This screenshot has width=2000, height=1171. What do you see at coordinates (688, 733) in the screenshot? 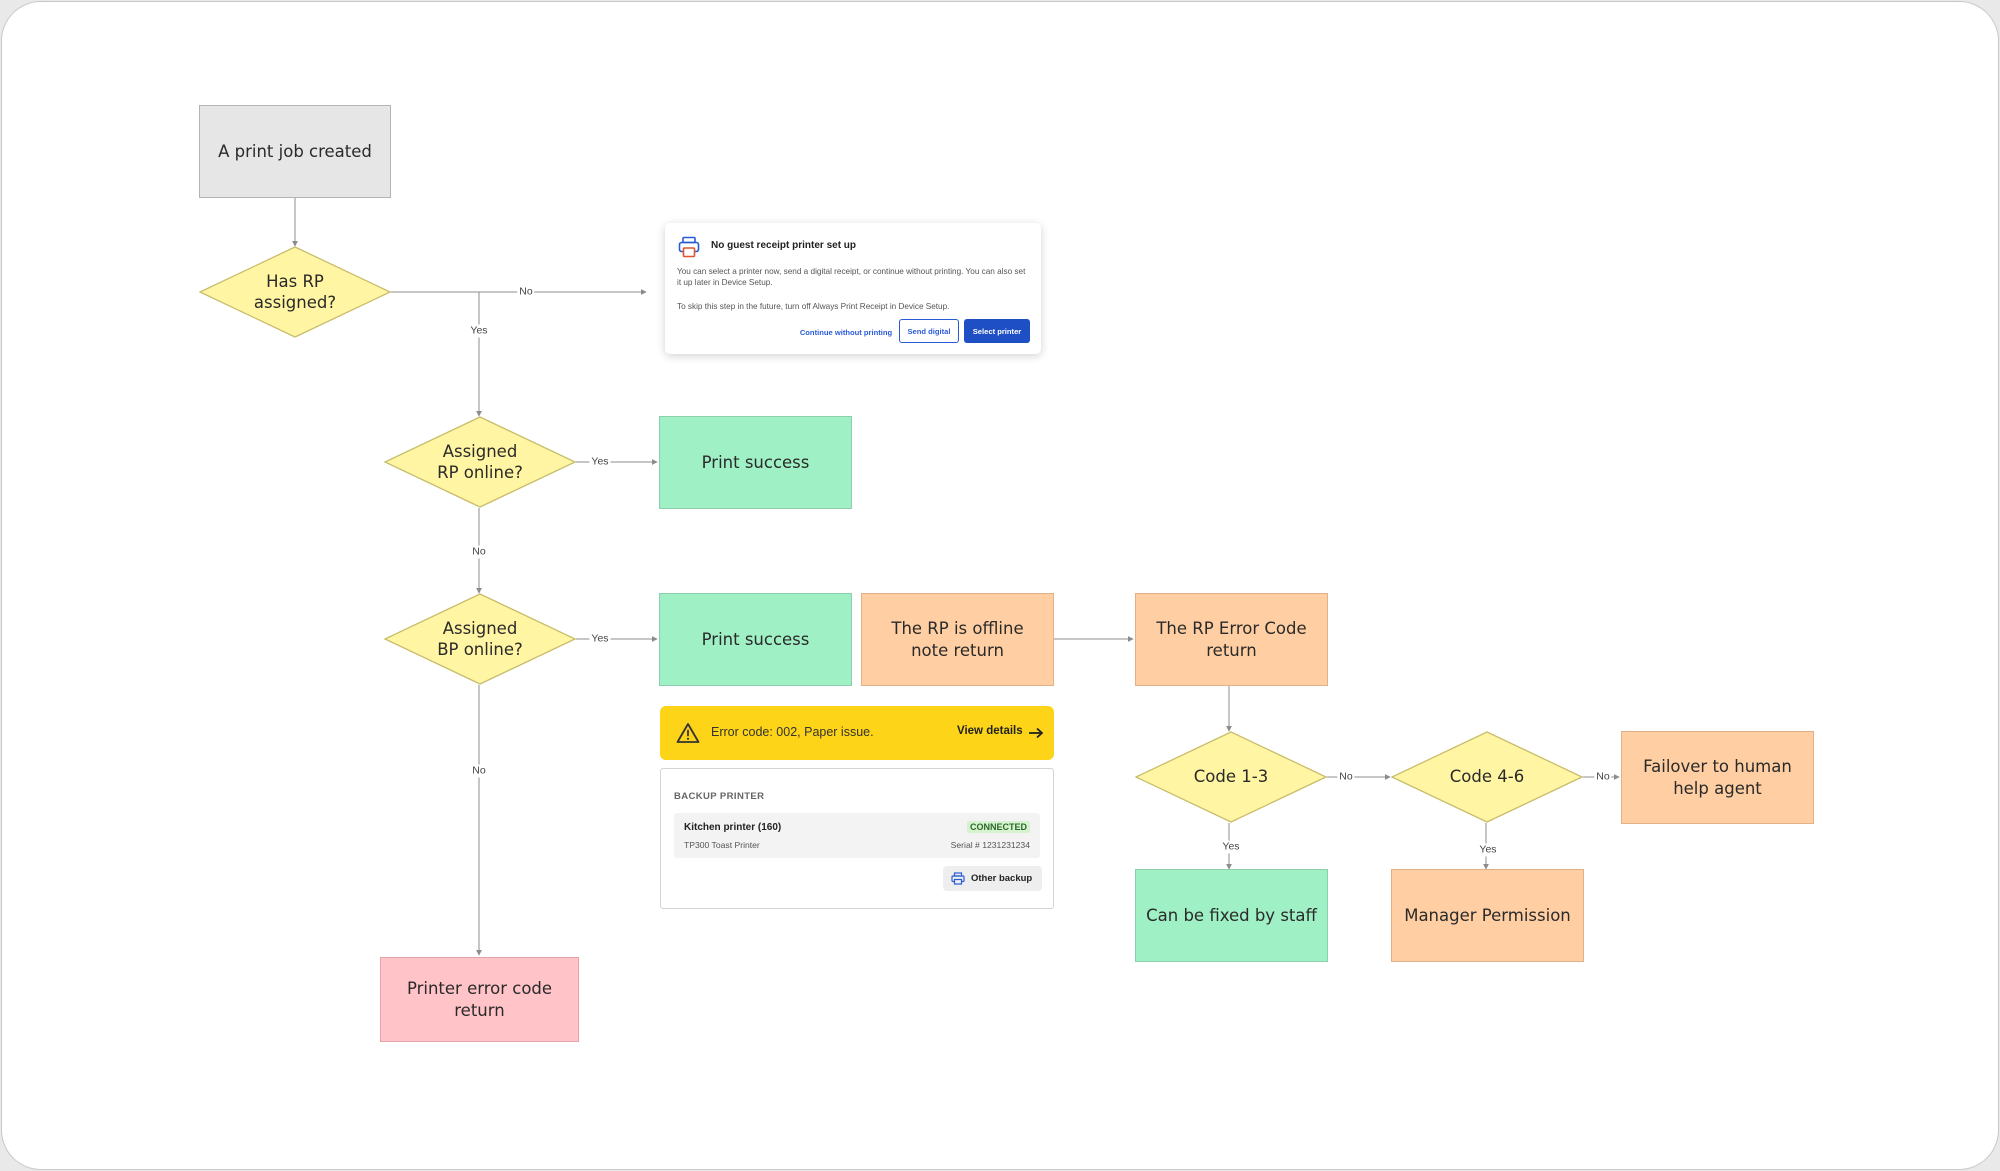
I see `warning-icon` at bounding box center [688, 733].